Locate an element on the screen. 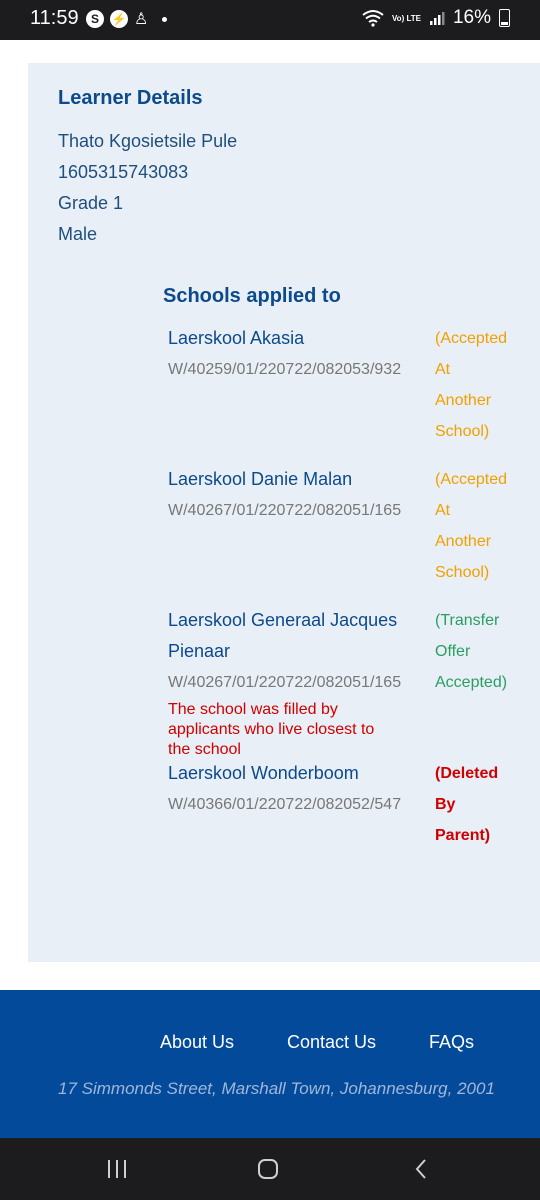 This screenshot has width=540, height=1200. application-status: (Transfer Offer Accepted) is located at coordinates (471, 651).